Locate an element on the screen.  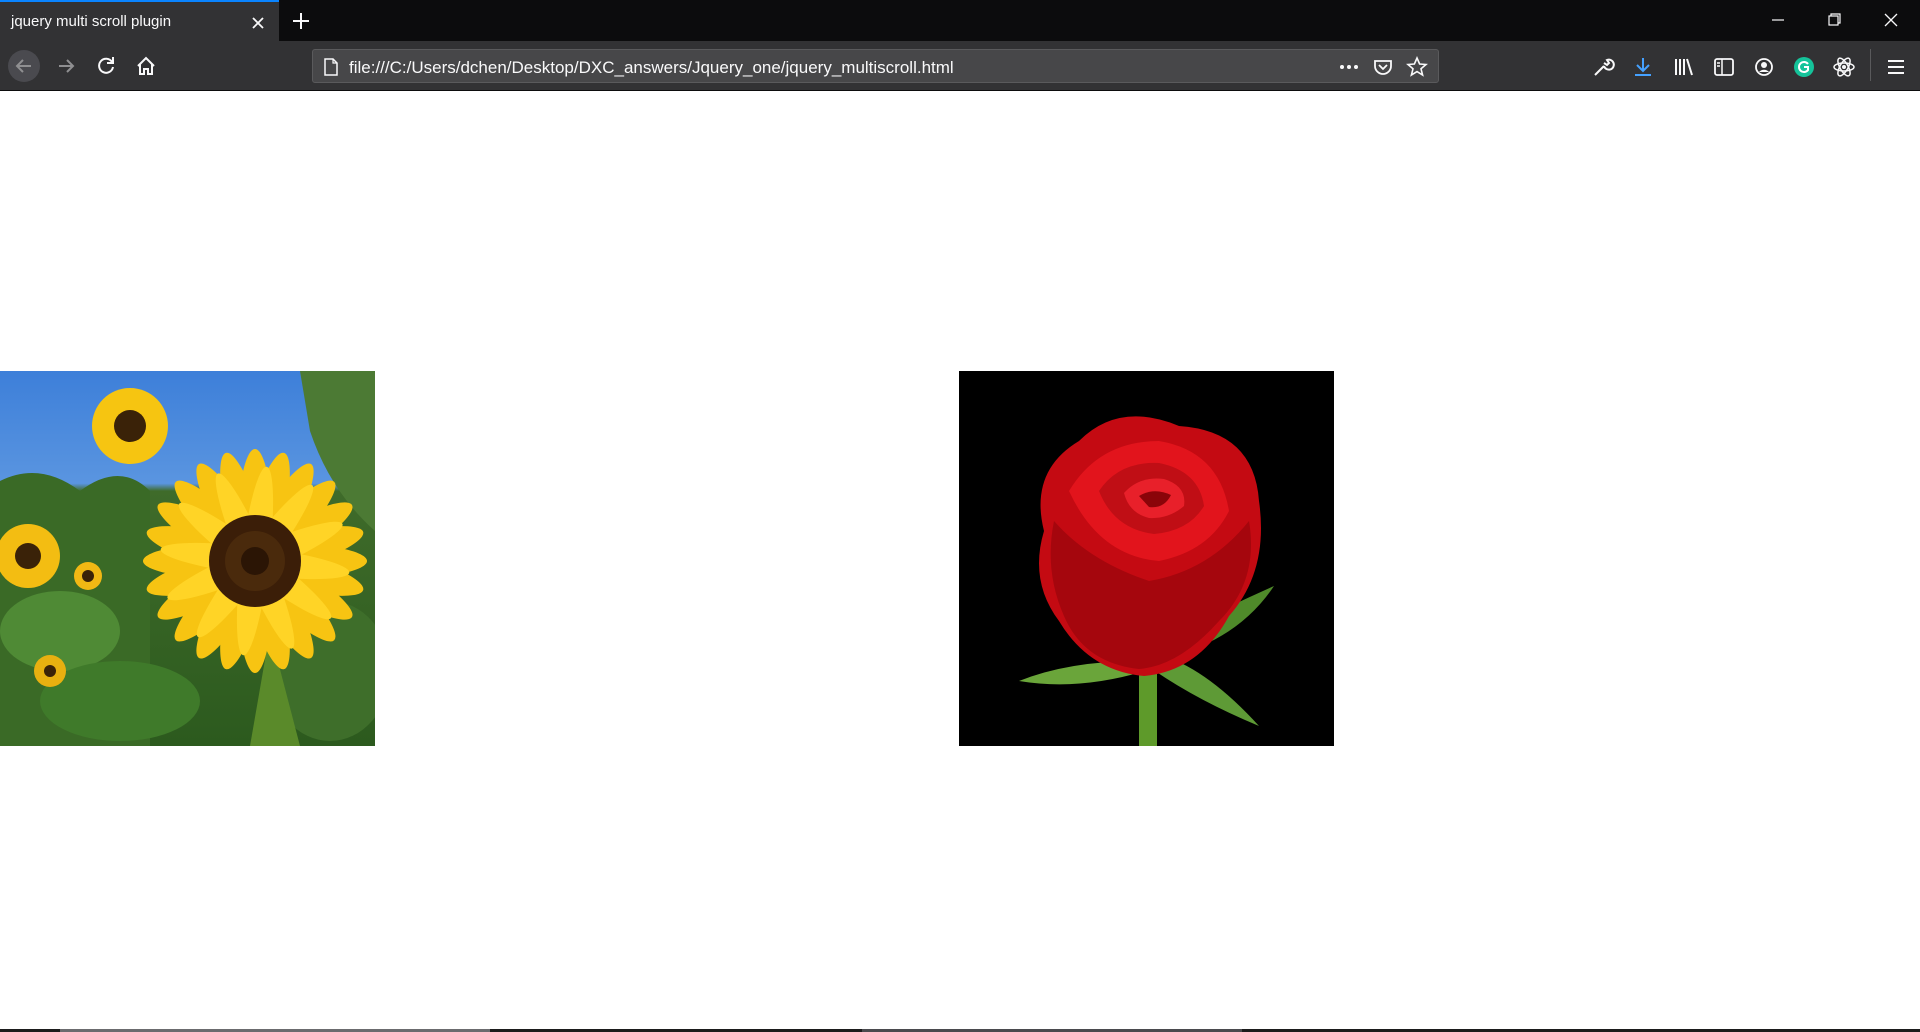
page-icon is located at coordinates (331, 67).